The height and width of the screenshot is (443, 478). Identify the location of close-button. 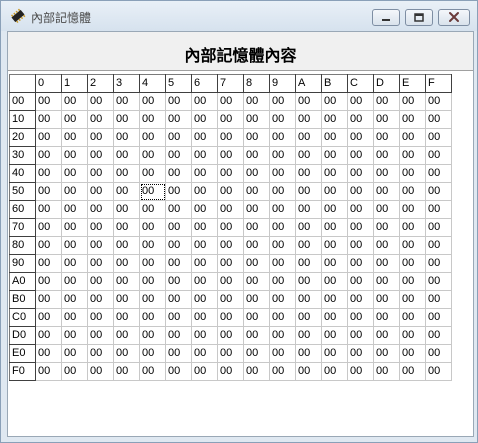
(454, 17).